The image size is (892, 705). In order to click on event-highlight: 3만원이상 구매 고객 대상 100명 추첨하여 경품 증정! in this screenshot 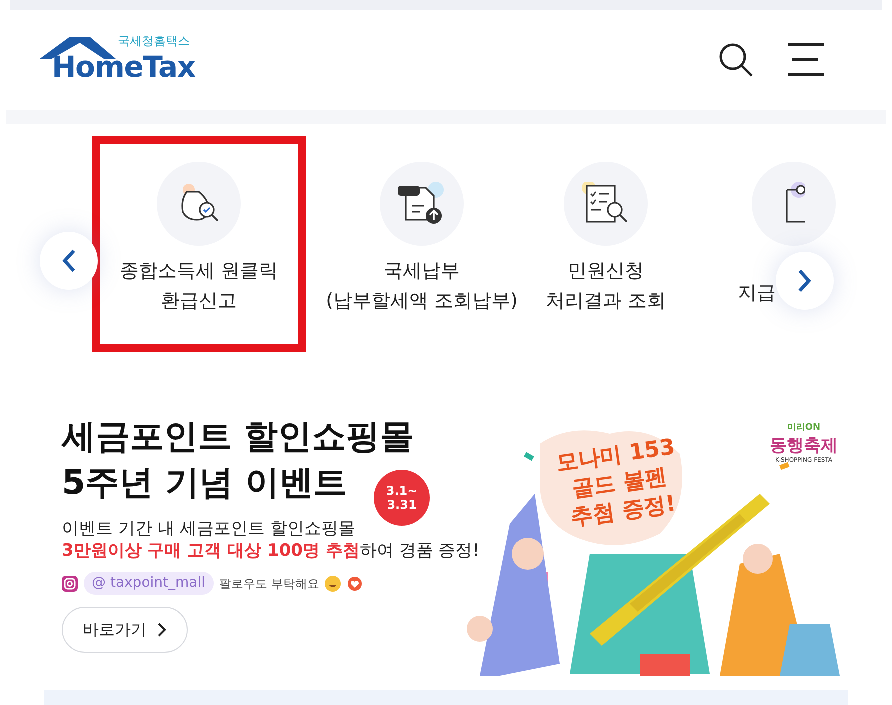, I will do `click(271, 551)`.